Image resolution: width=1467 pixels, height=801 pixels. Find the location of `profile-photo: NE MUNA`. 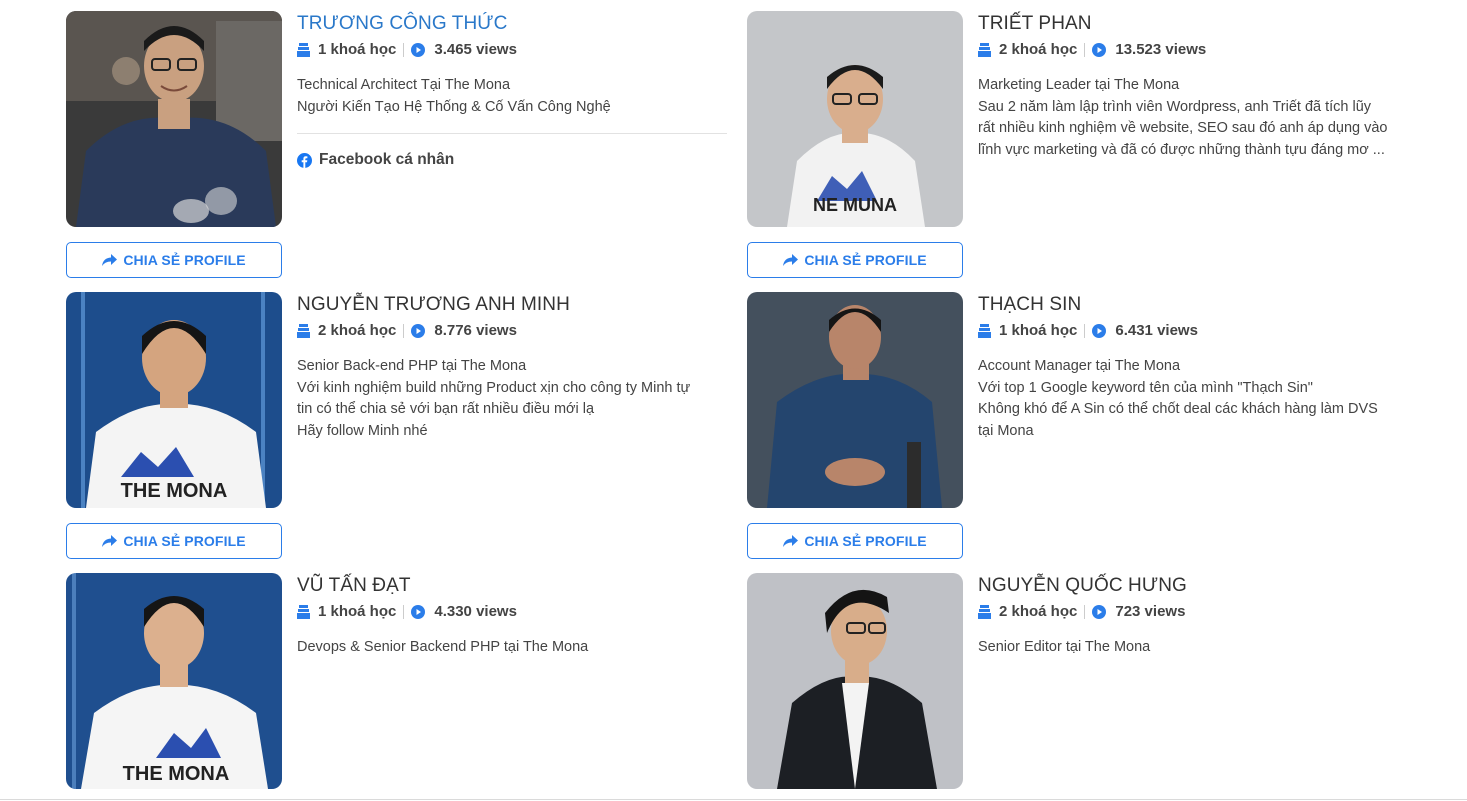

profile-photo: NE MUNA is located at coordinates (855, 119).